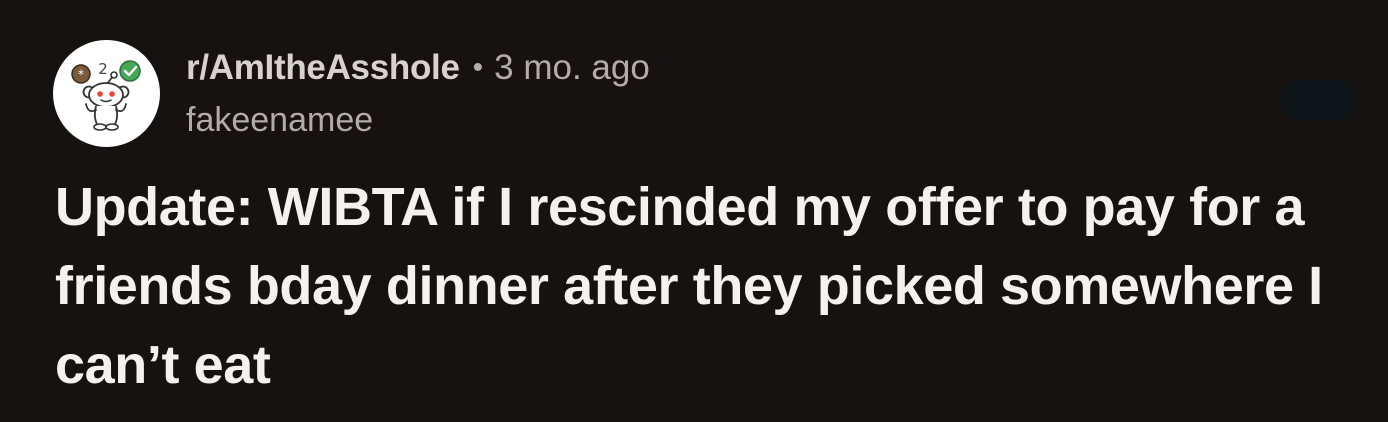 Image resolution: width=1388 pixels, height=422 pixels. I want to click on author-username: fakeenamee, so click(279, 120).